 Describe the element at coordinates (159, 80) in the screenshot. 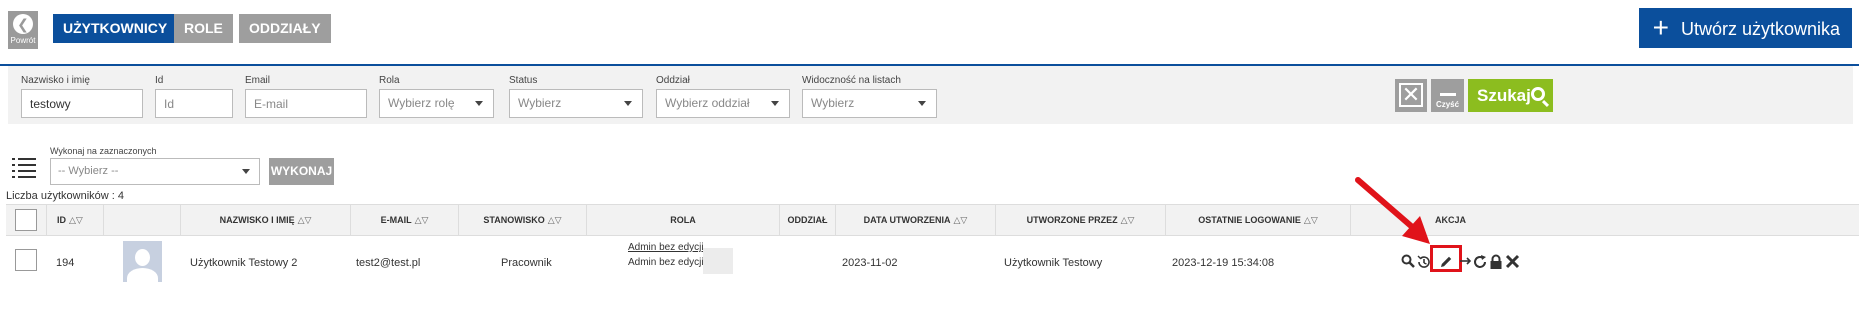

I see `filter-id-label: Id` at that location.